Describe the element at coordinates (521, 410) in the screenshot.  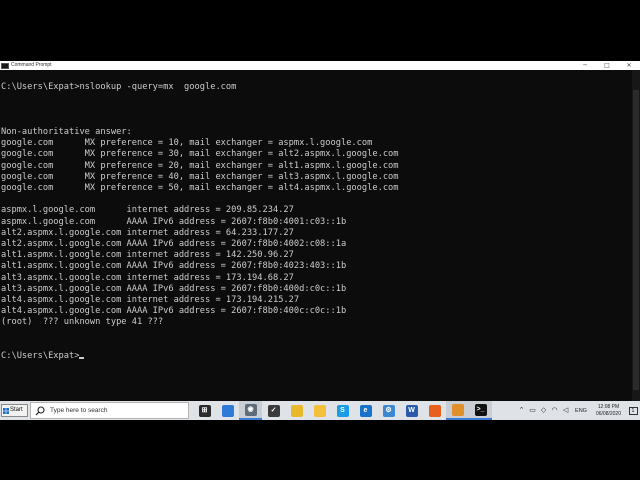
I see `chevron-up-icon: ⌃` at that location.